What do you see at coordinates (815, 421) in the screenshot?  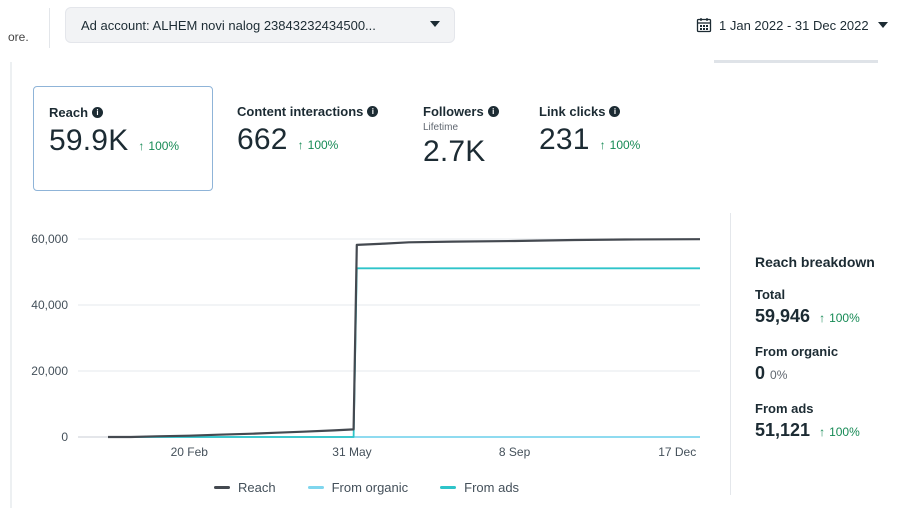 I see `breakdown-from-ads: From ads 51,121 ↑ 100%` at bounding box center [815, 421].